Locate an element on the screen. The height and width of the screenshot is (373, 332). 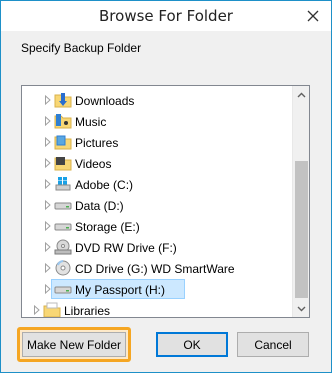
title-bar: Browse For Folder is located at coordinates (166, 16).